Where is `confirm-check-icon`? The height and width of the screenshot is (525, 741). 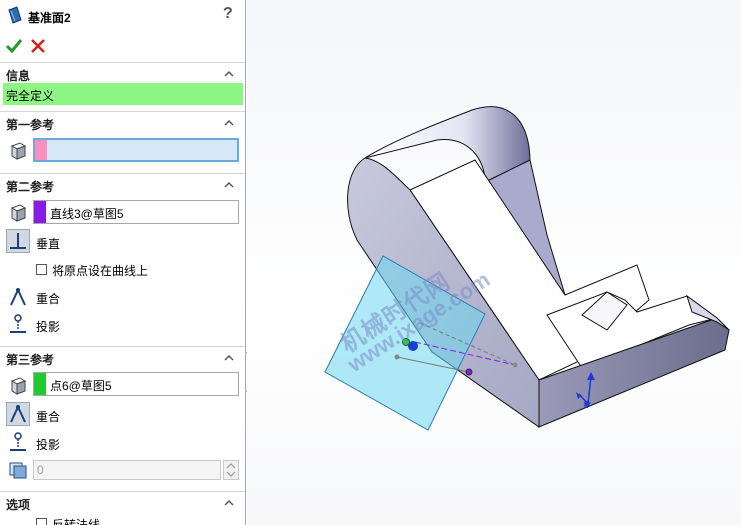 confirm-check-icon is located at coordinates (14, 46).